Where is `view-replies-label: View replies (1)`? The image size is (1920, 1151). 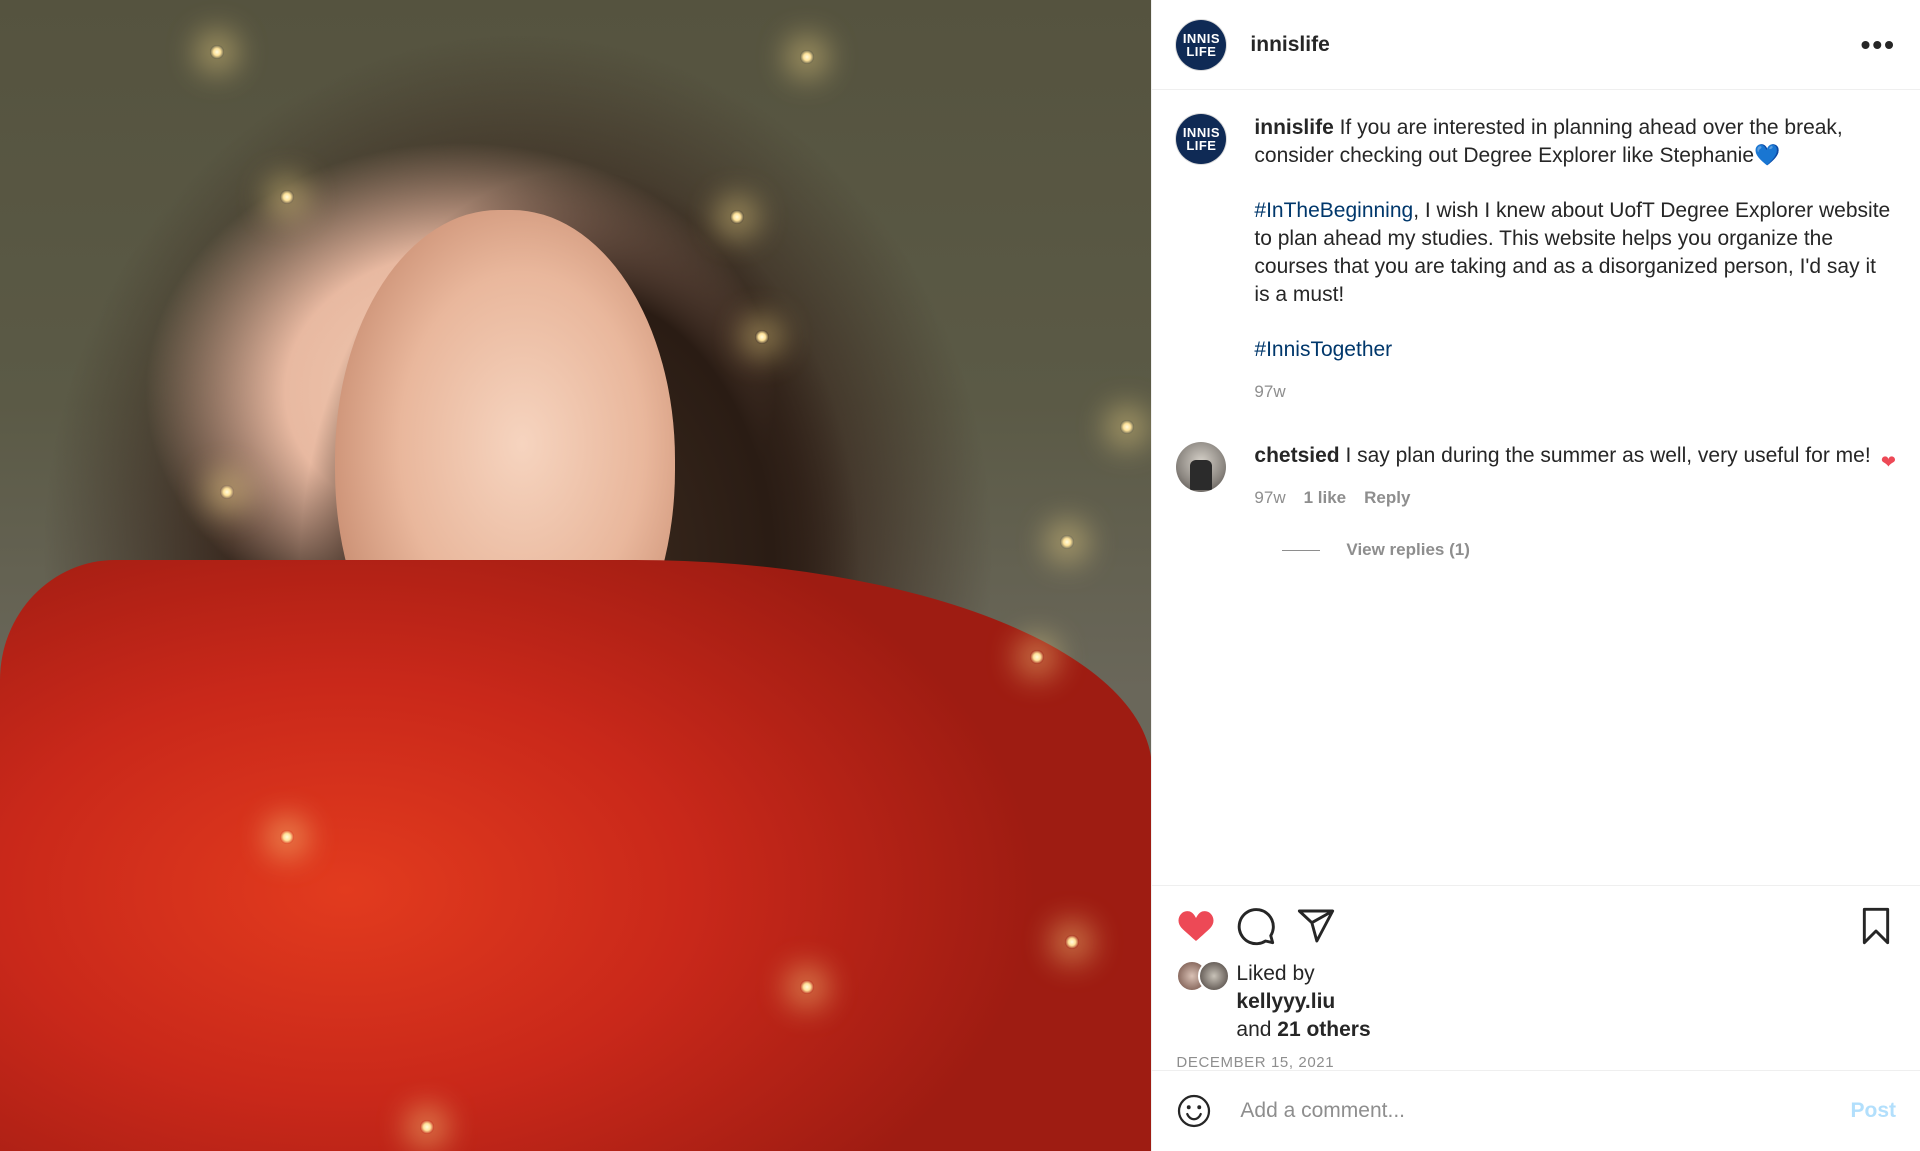
view-replies-label: View replies (1) is located at coordinates (1408, 549).